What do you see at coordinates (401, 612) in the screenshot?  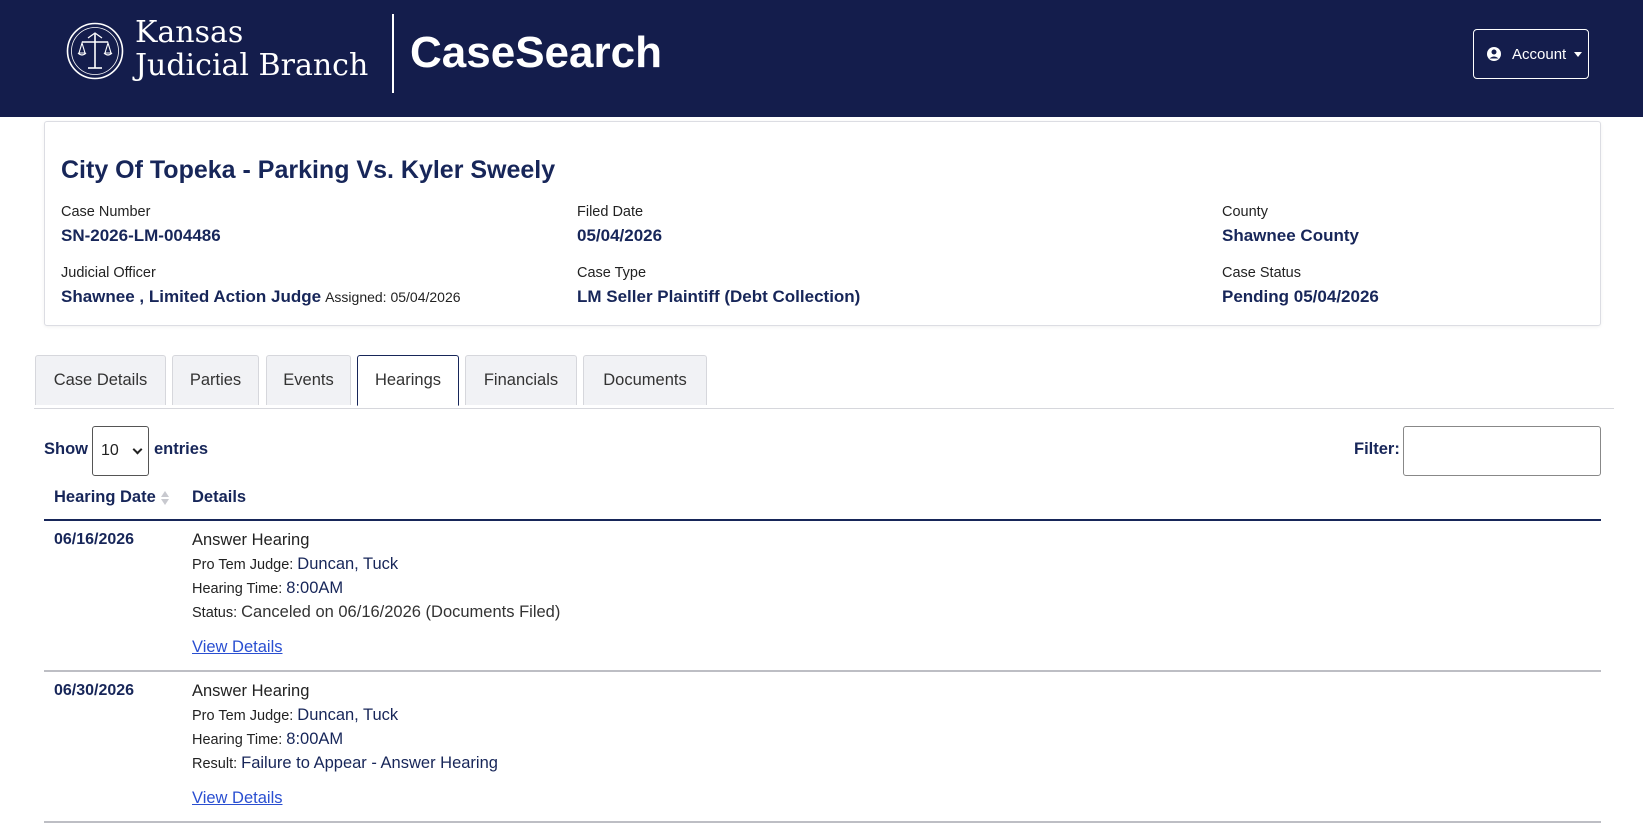 I see `status-value: Canceled on 06/16/2026 (Documents Filed)` at bounding box center [401, 612].